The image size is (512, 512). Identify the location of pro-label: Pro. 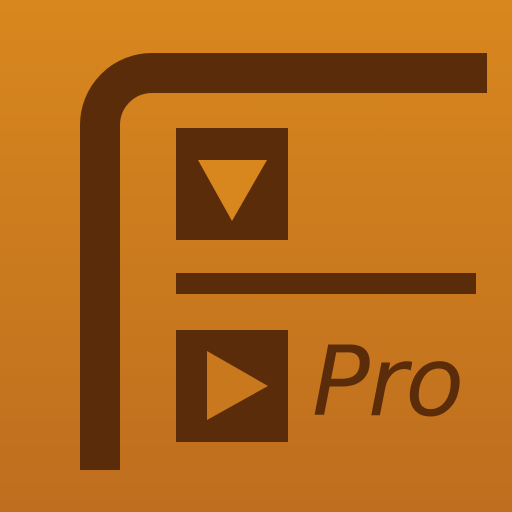
(388, 382).